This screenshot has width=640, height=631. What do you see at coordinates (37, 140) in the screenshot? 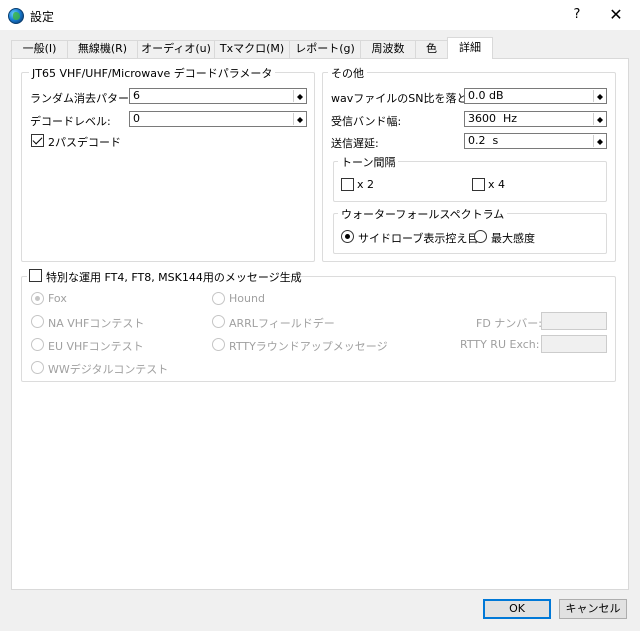
I see `two-pass-checkbox` at bounding box center [37, 140].